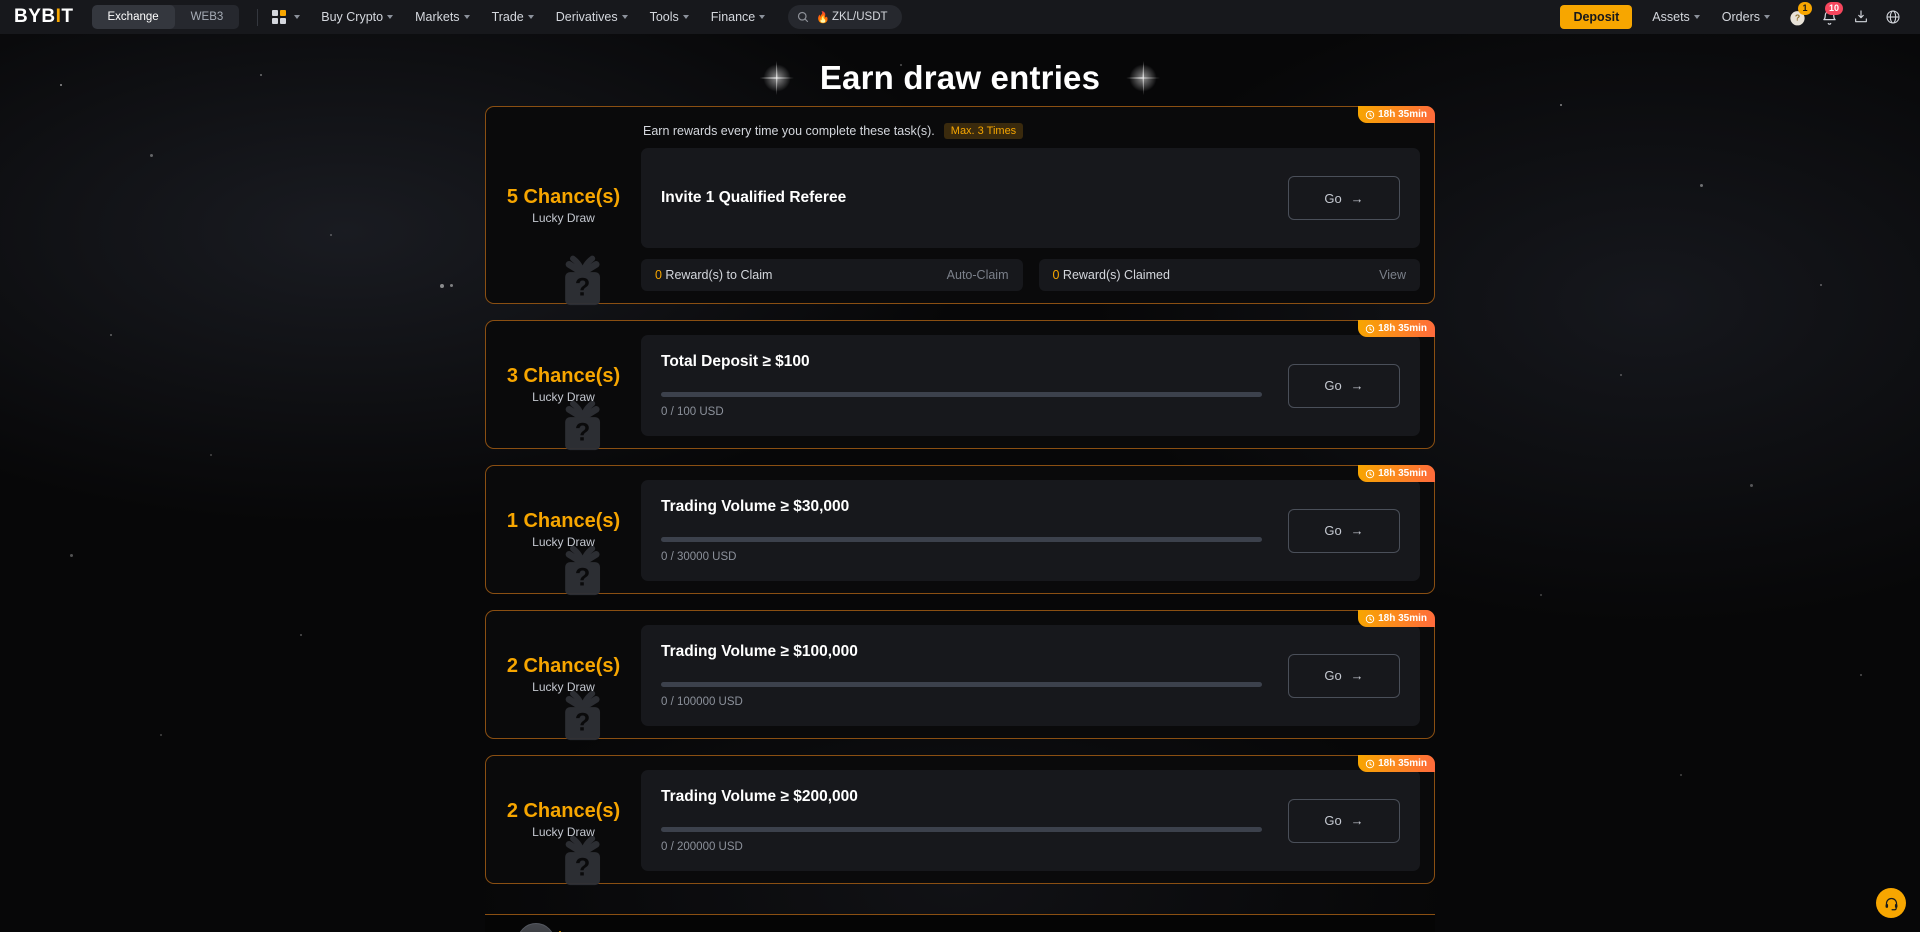 This screenshot has width=1920, height=932. What do you see at coordinates (699, 557) in the screenshot?
I see `progress-label: 0 / 30000 USD` at bounding box center [699, 557].